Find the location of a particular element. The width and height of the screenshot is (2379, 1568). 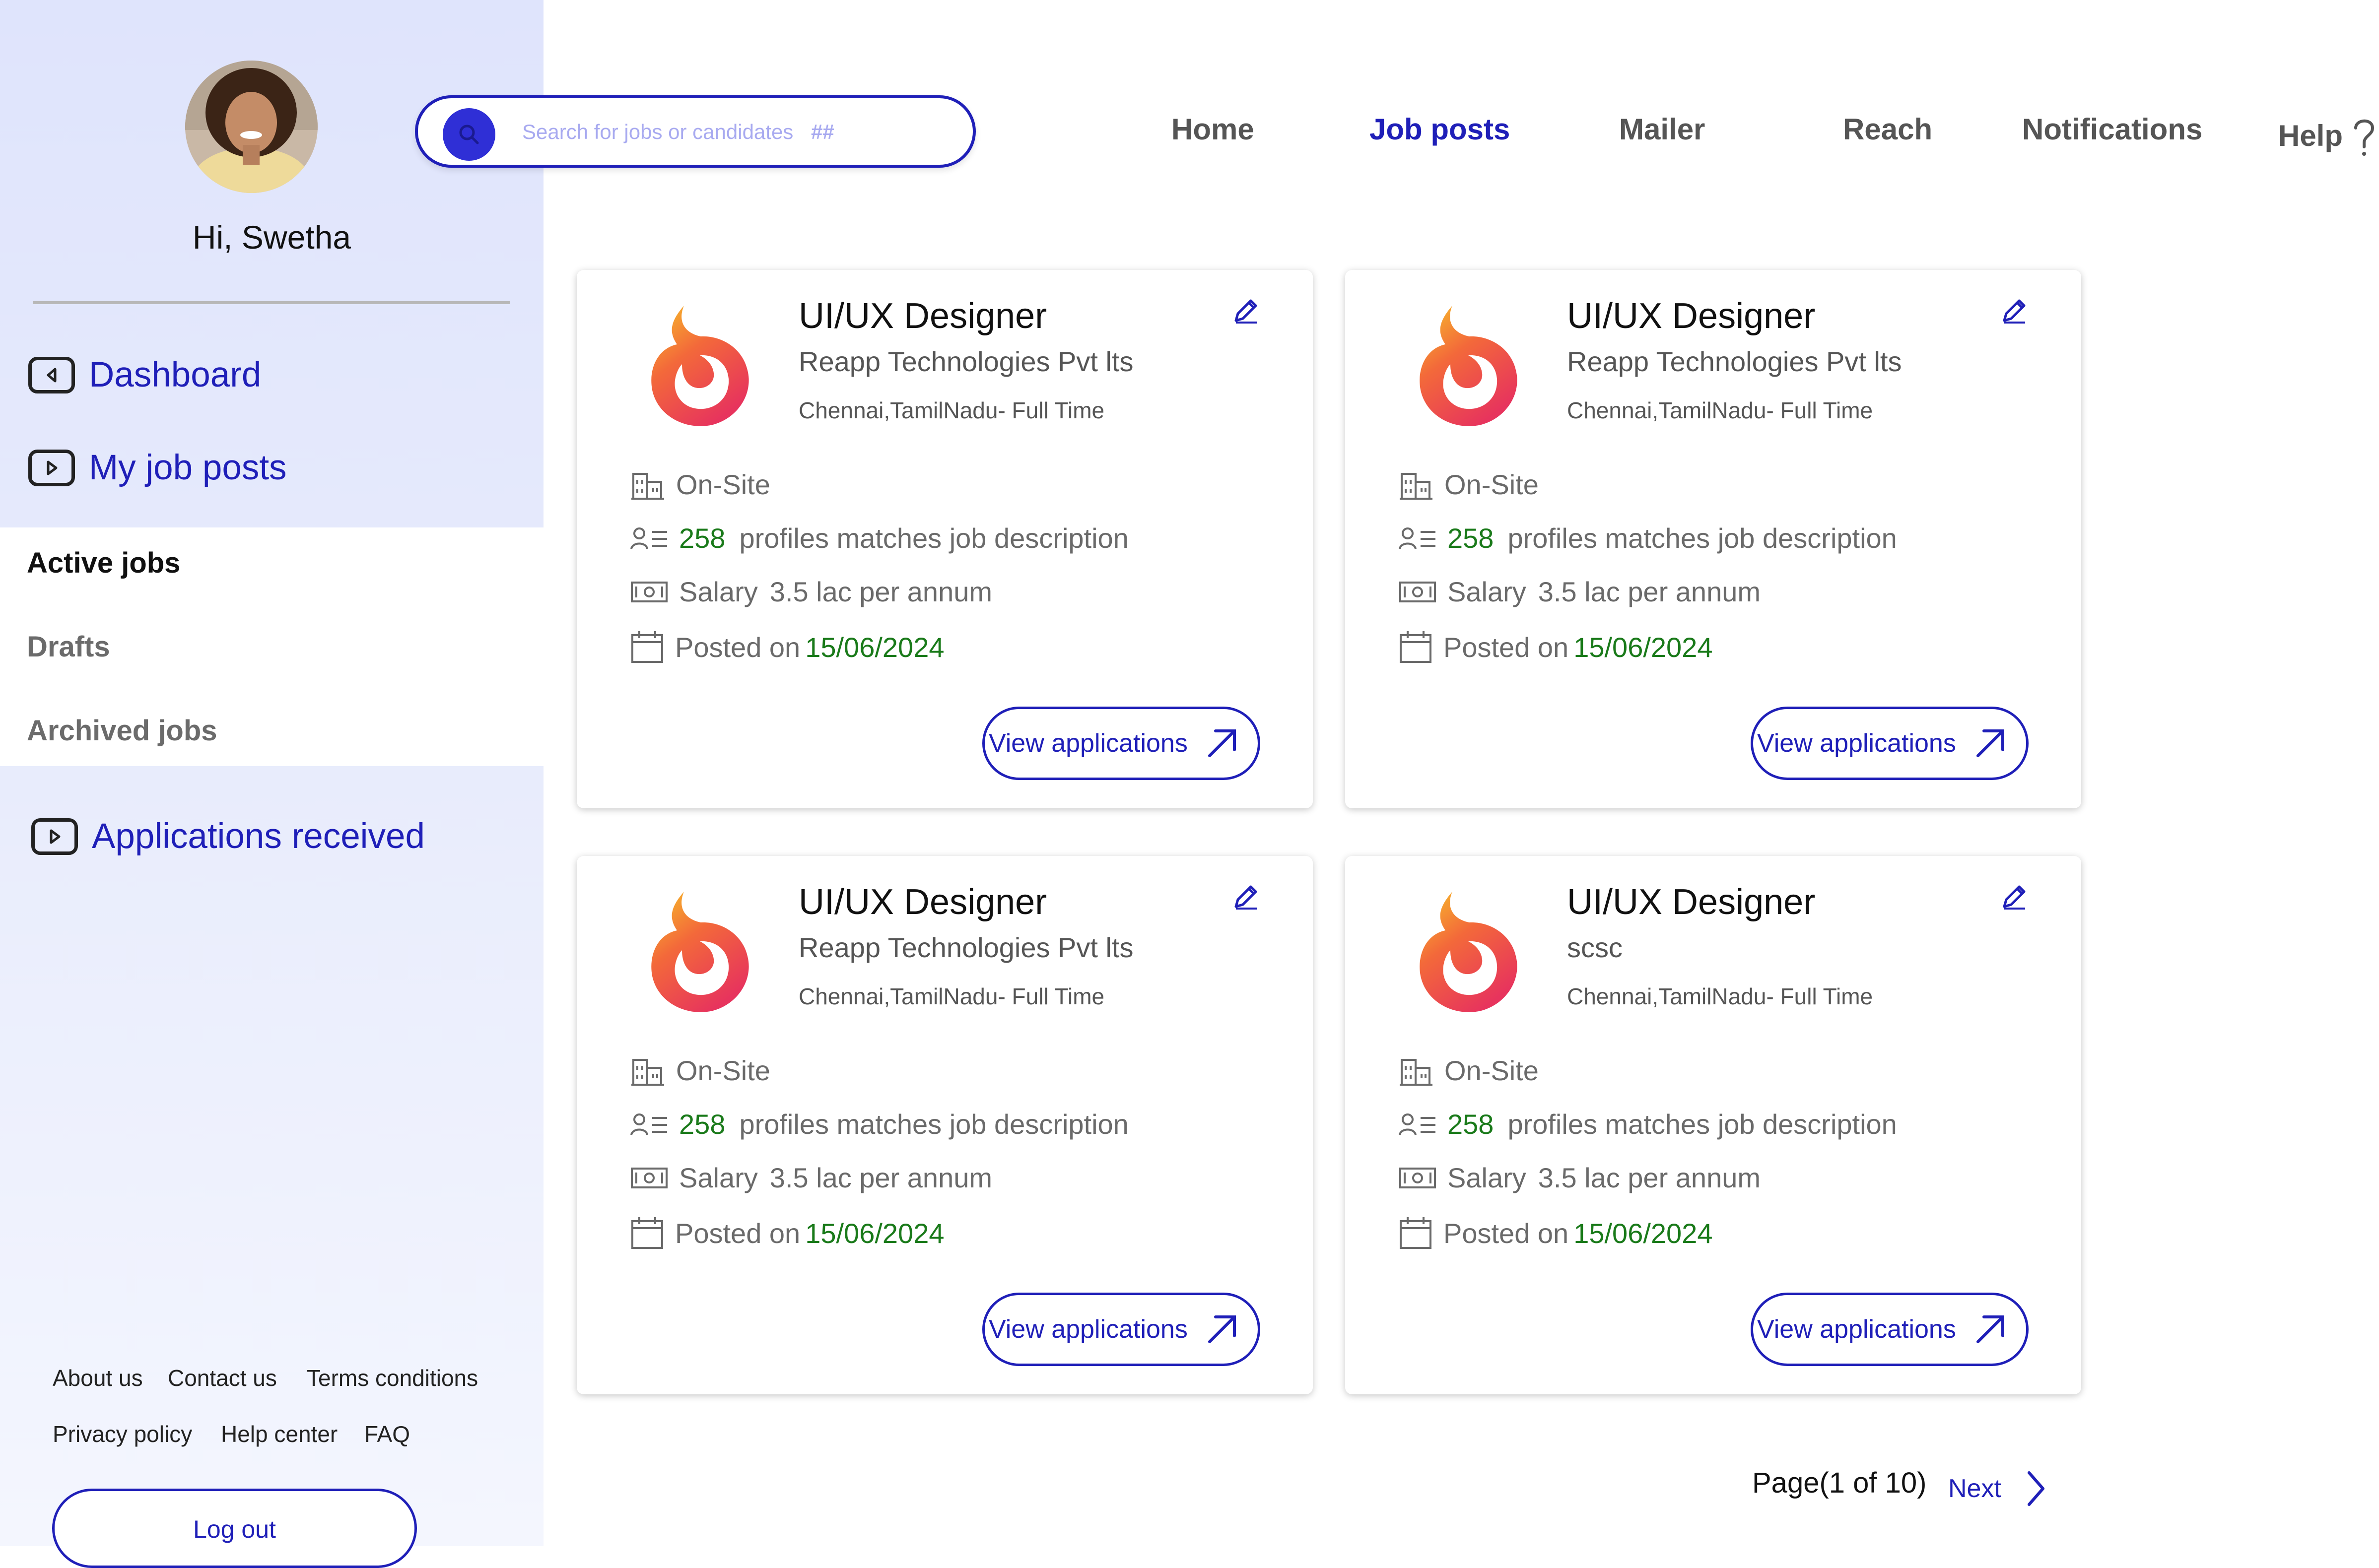

topnav-job-posts: Job posts is located at coordinates (1439, 129).